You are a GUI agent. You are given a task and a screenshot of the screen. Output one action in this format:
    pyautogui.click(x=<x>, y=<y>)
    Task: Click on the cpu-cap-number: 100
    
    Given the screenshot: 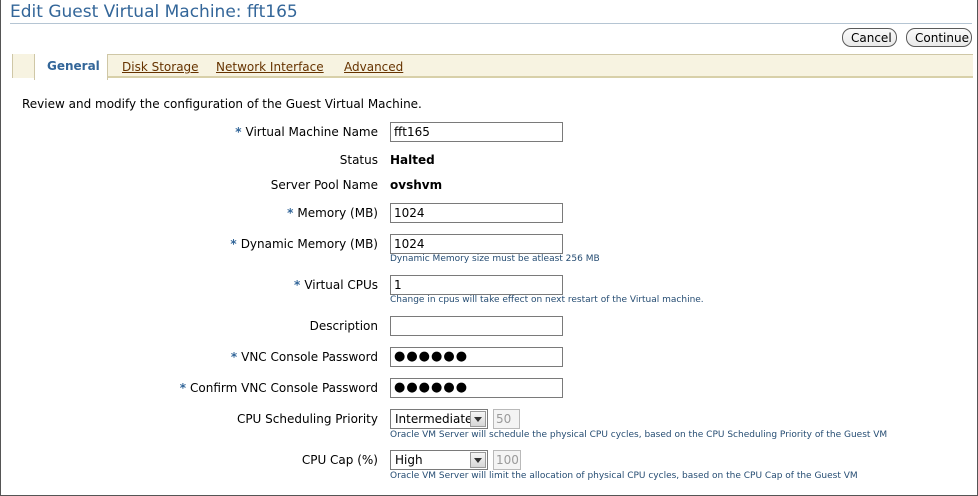 What is the action you would take?
    pyautogui.click(x=507, y=460)
    